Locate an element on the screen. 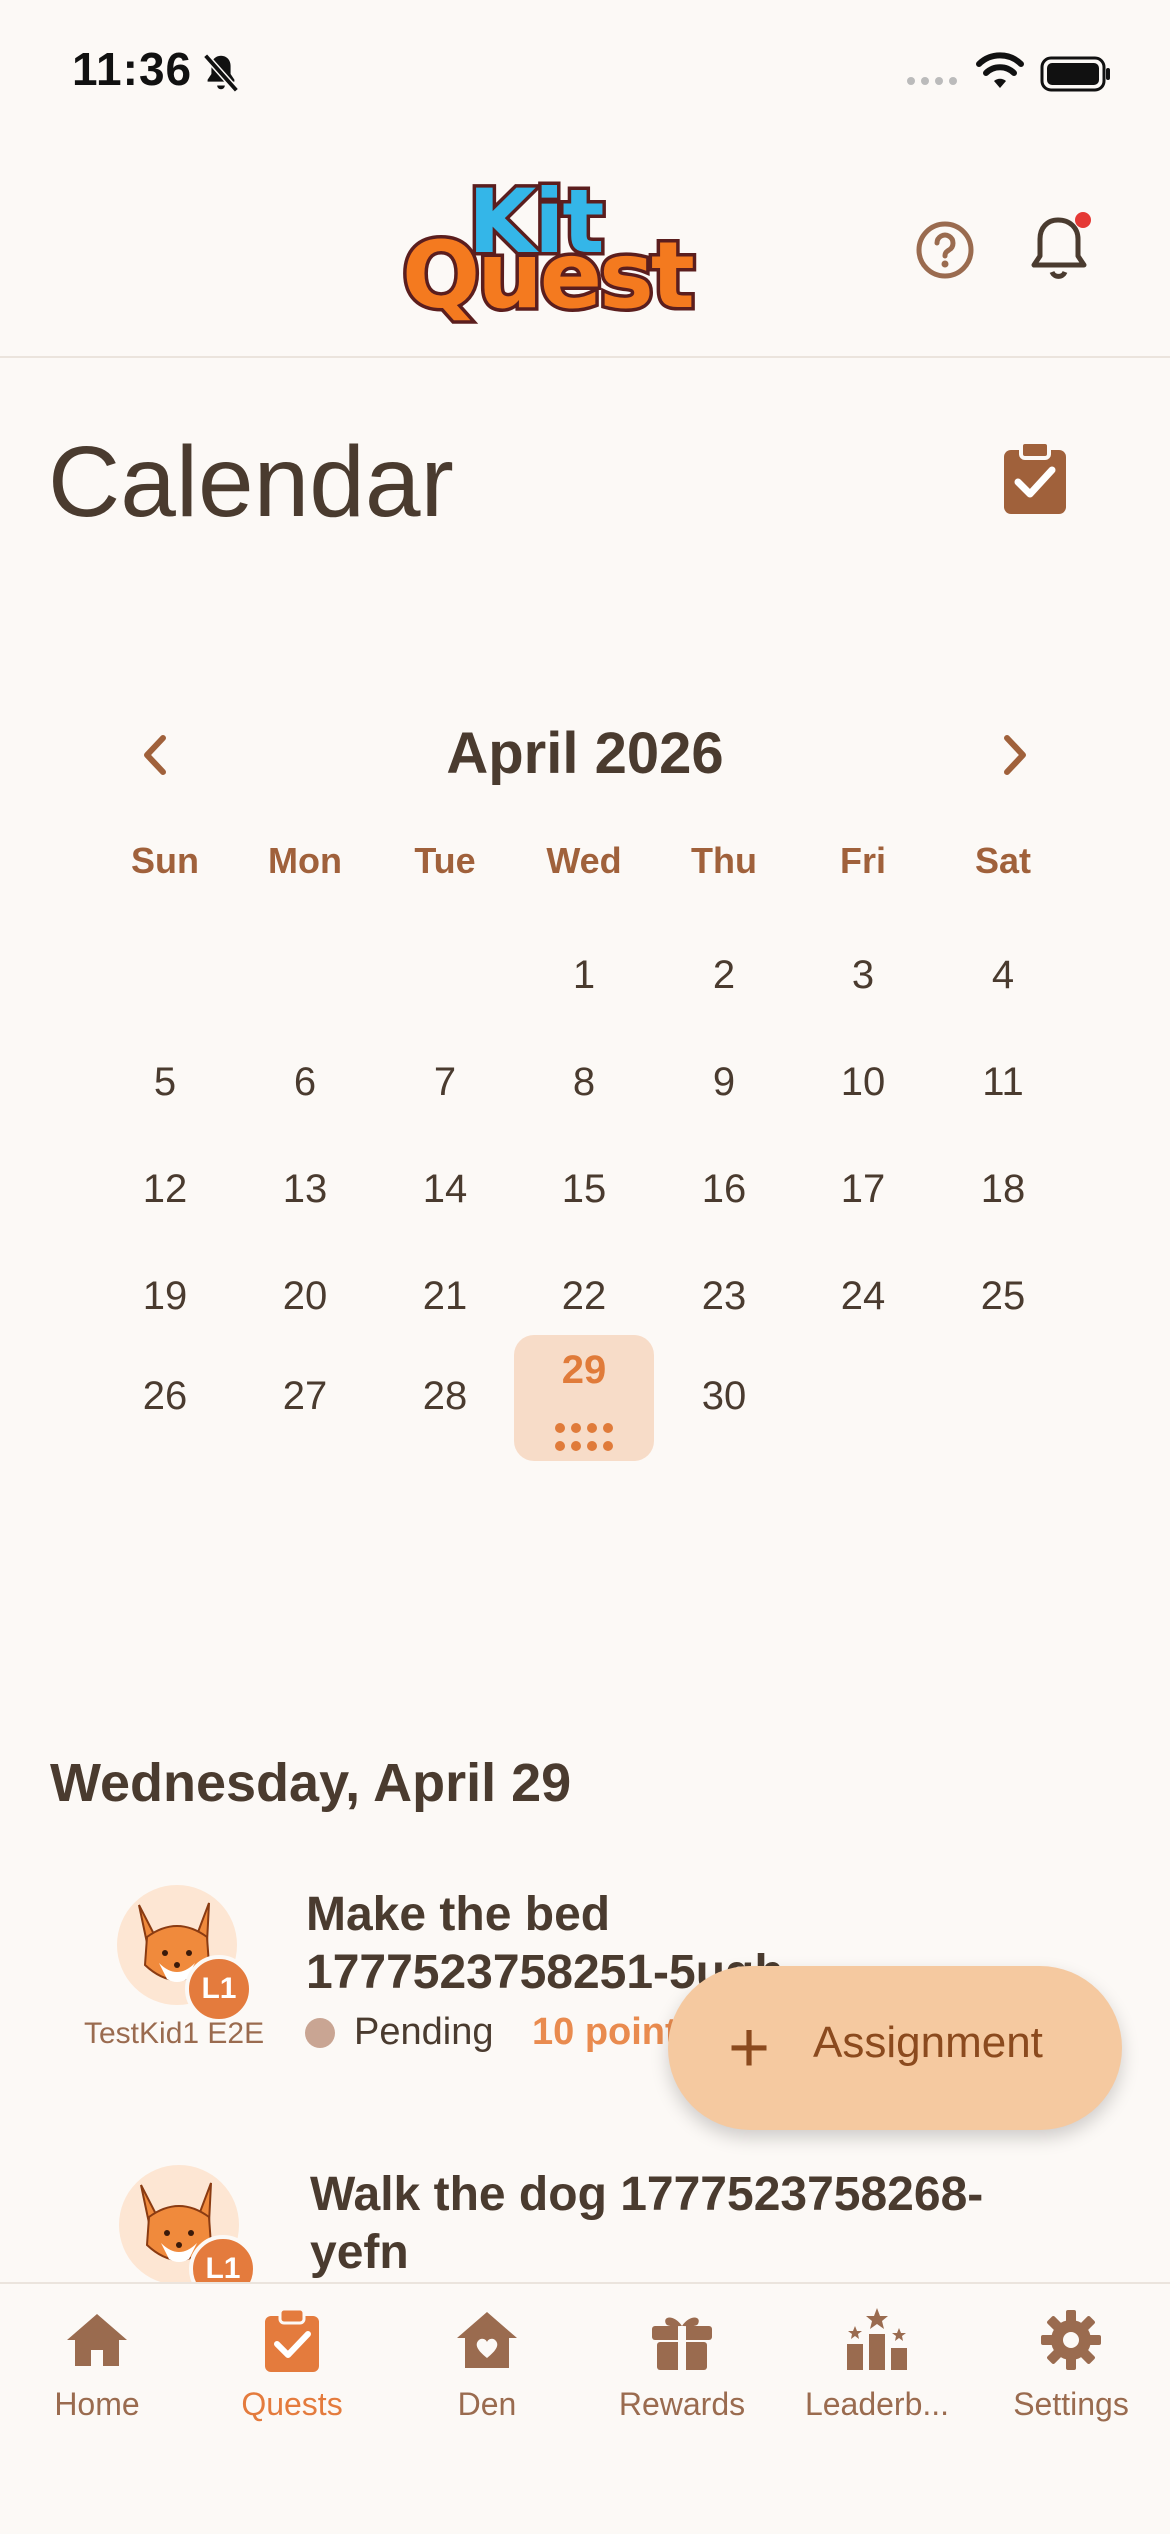  calendar-day: 4 is located at coordinates (1003, 975).